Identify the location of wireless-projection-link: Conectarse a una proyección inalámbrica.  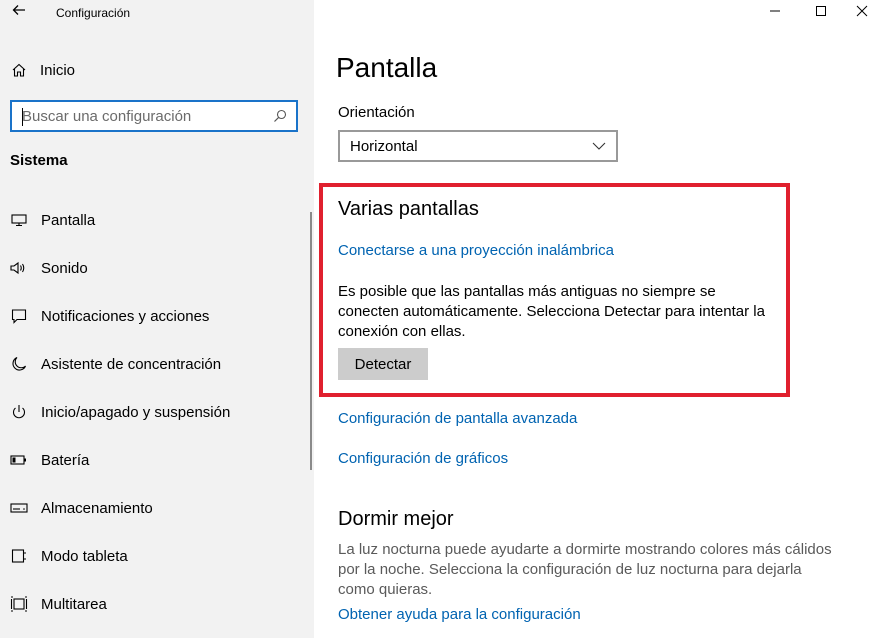
(476, 250).